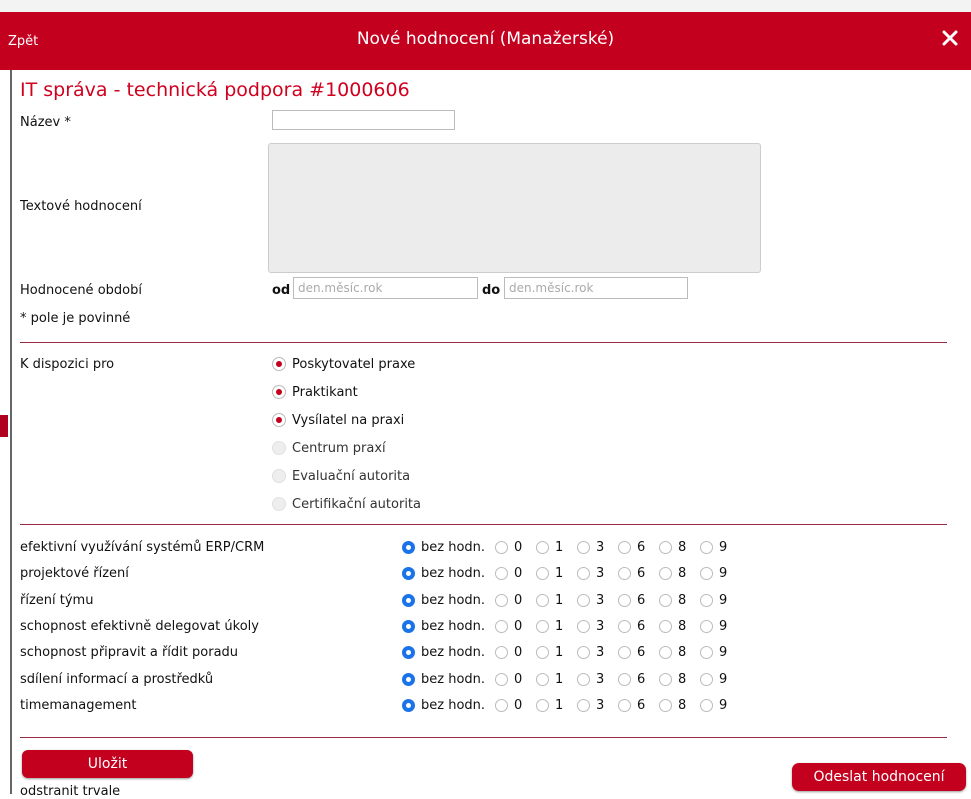 The height and width of the screenshot is (799, 971). I want to click on period-from-input, so click(385, 288).